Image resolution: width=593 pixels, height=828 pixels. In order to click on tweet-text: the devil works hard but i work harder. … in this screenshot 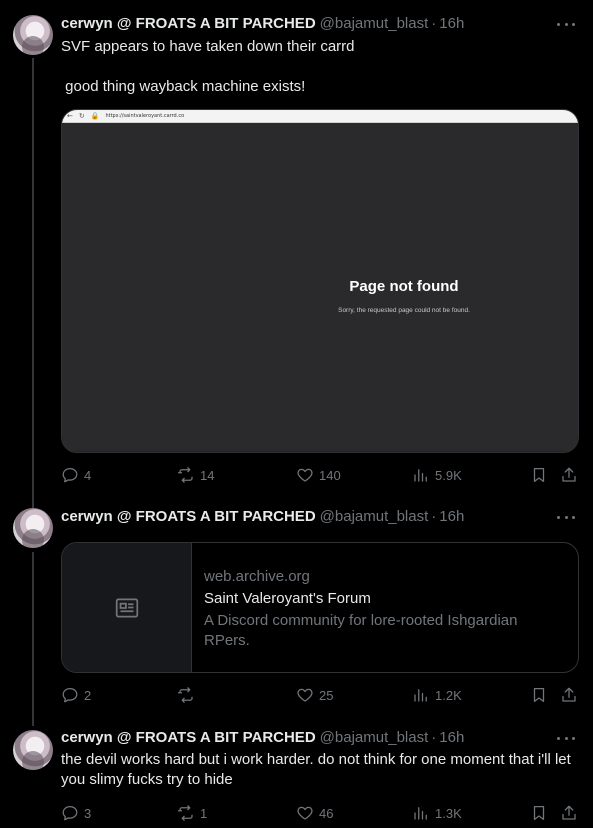, I will do `click(318, 769)`.